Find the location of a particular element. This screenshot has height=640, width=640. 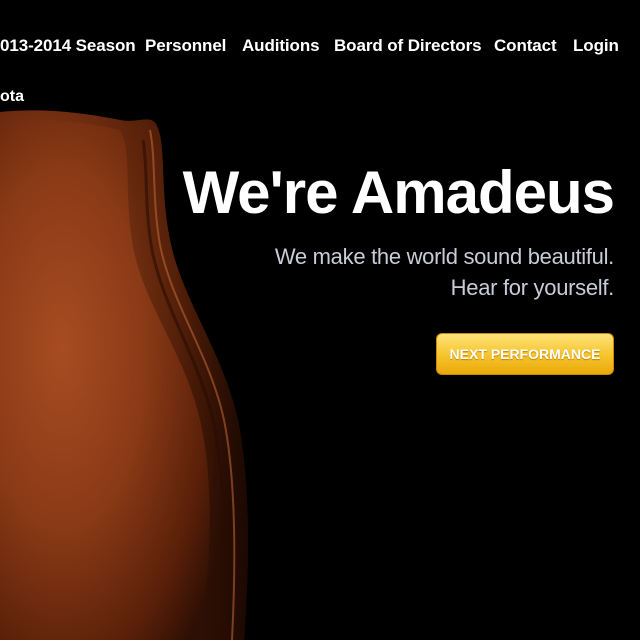

nav-item-partial: ota is located at coordinates (12, 97).